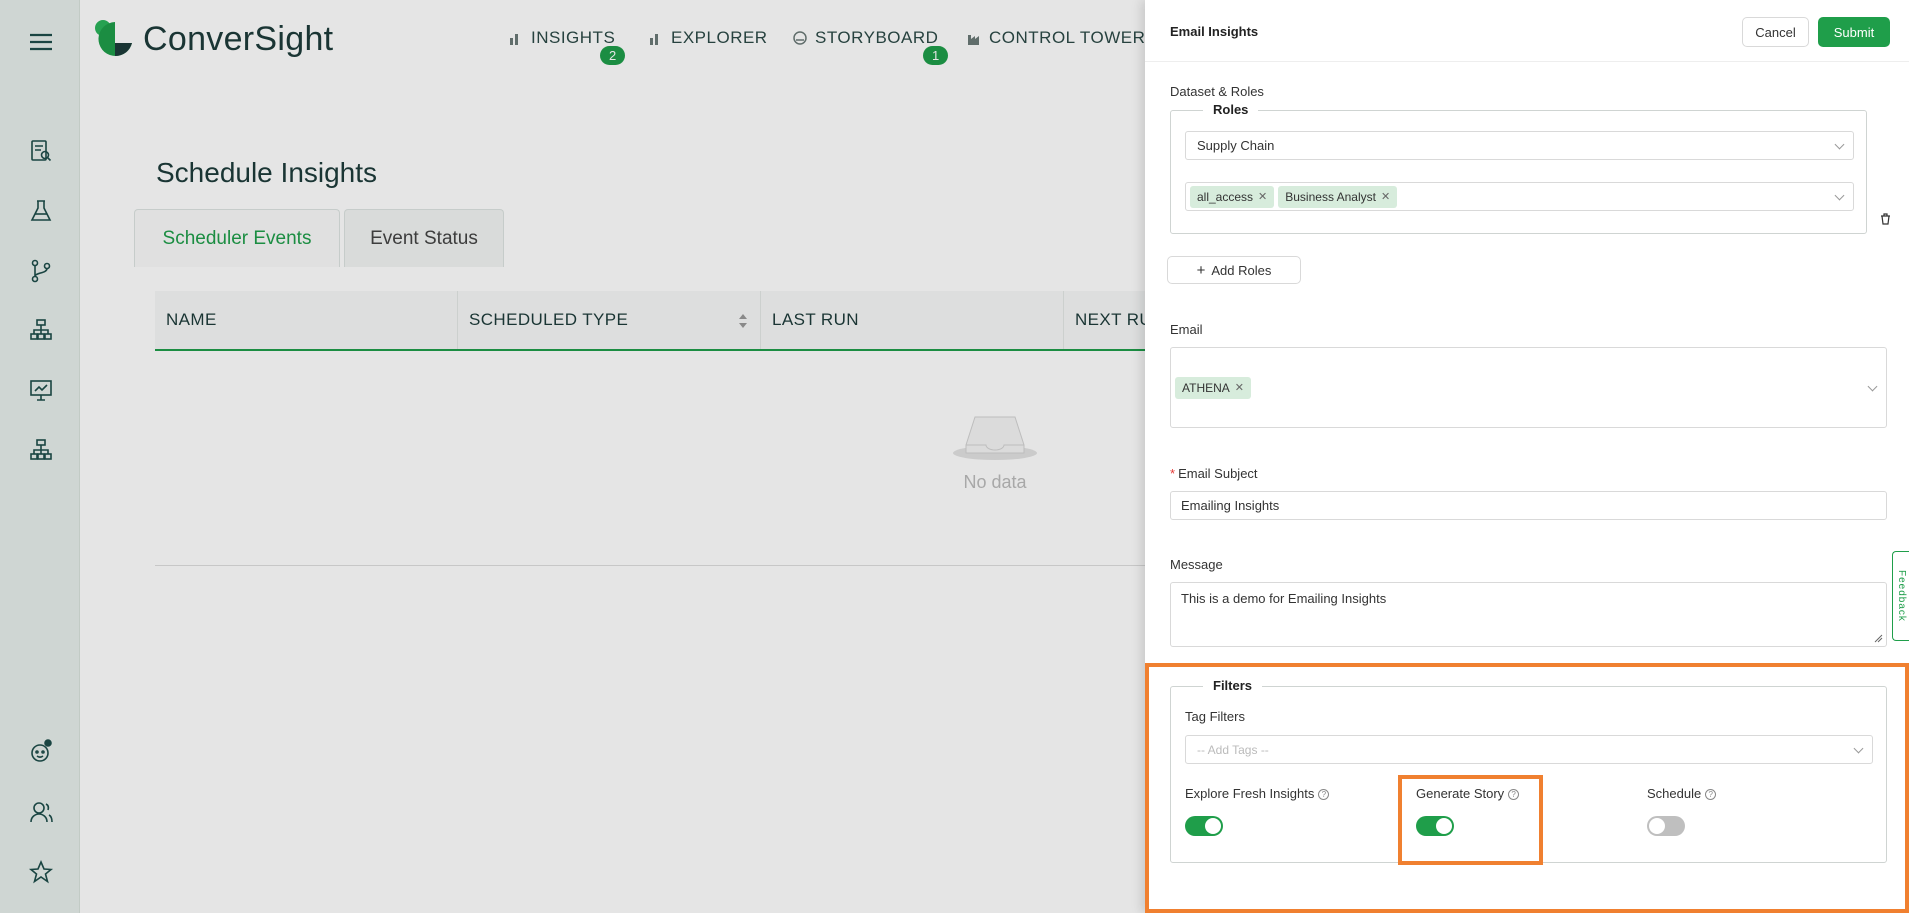  Describe the element at coordinates (1241, 270) in the screenshot. I see `add-roles-label: Add Roles` at that location.